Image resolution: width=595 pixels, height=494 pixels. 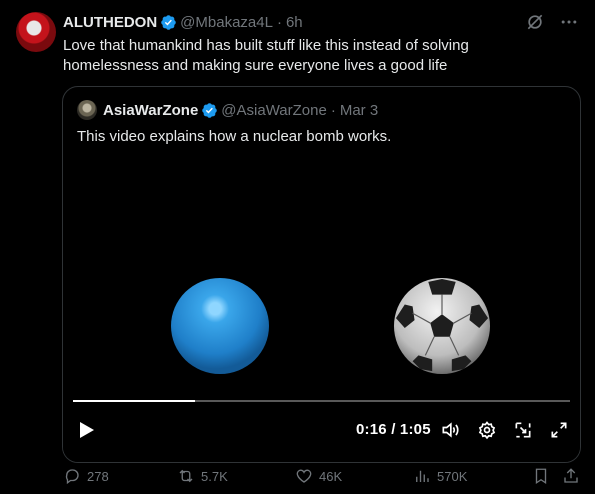 I want to click on like-button: 46K, so click(x=318, y=476).